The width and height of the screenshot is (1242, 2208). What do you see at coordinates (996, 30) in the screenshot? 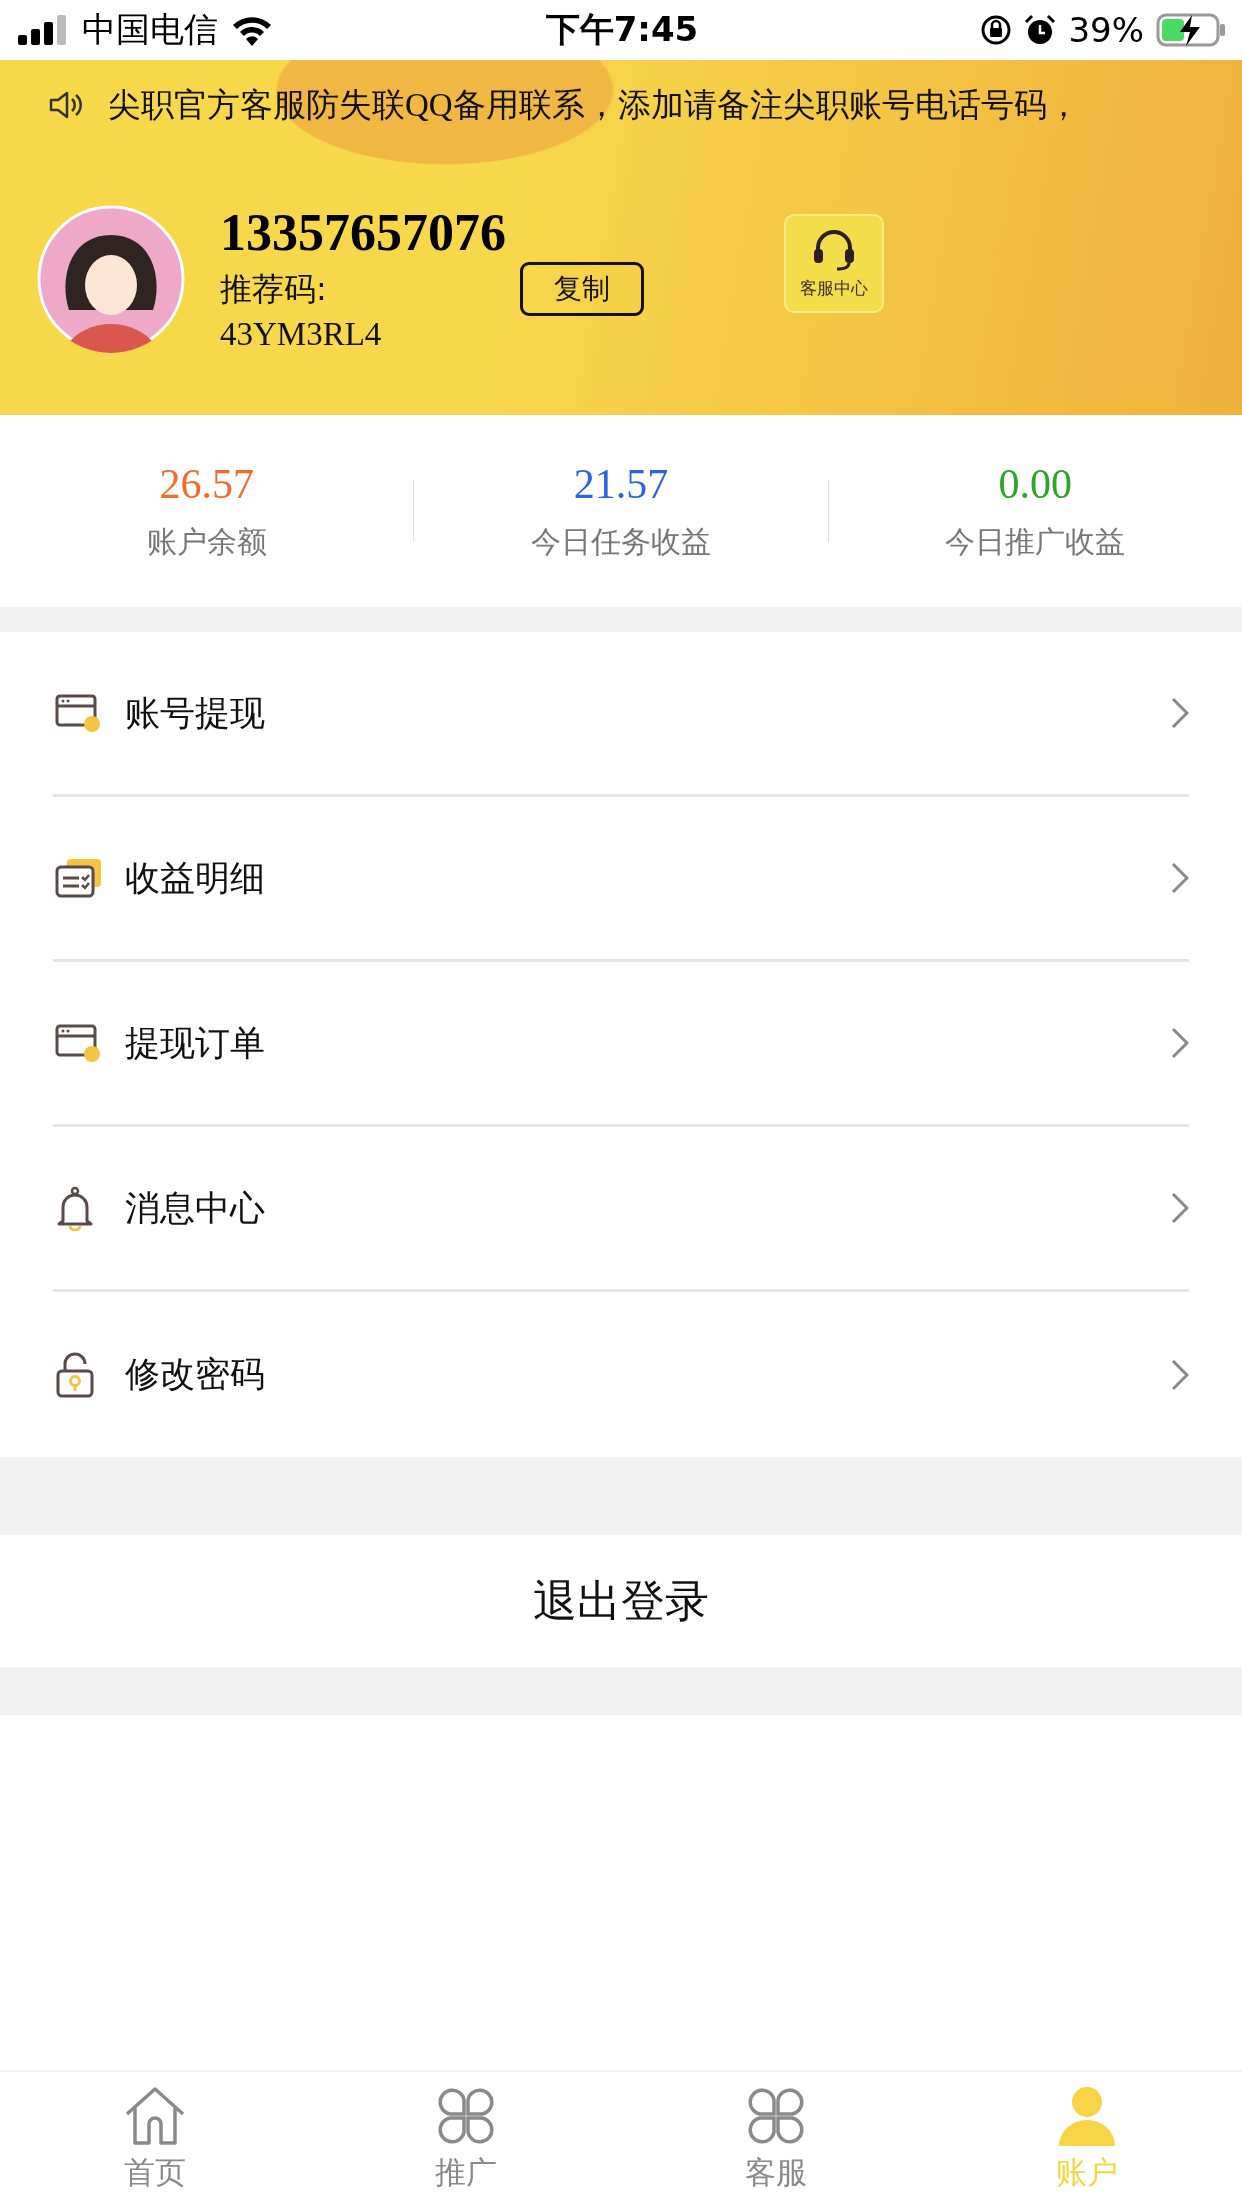
I see `rotation-lock-icon` at bounding box center [996, 30].